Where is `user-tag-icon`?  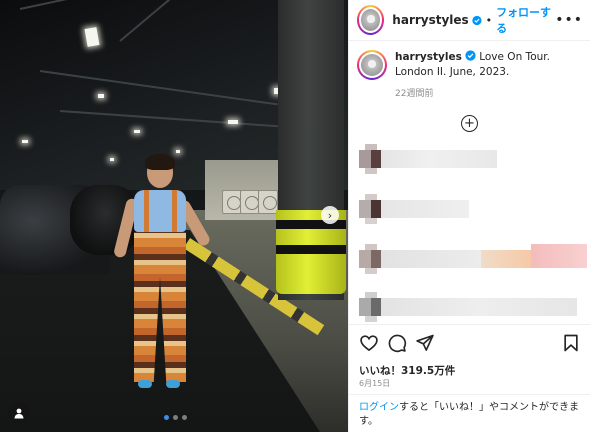 user-tag-icon is located at coordinates (19, 413).